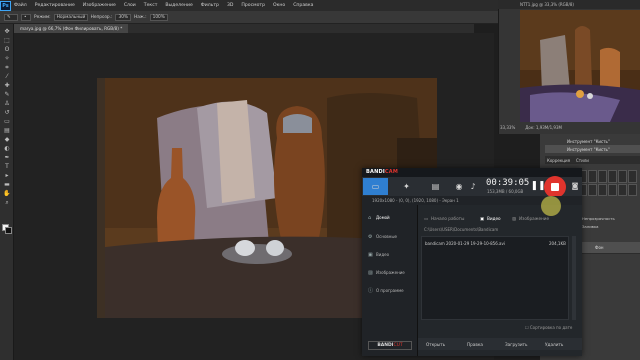 This screenshot has height=360, width=640. Describe the element at coordinates (7, 139) in the screenshot. I see `blur-tool-icon: ◆` at that location.